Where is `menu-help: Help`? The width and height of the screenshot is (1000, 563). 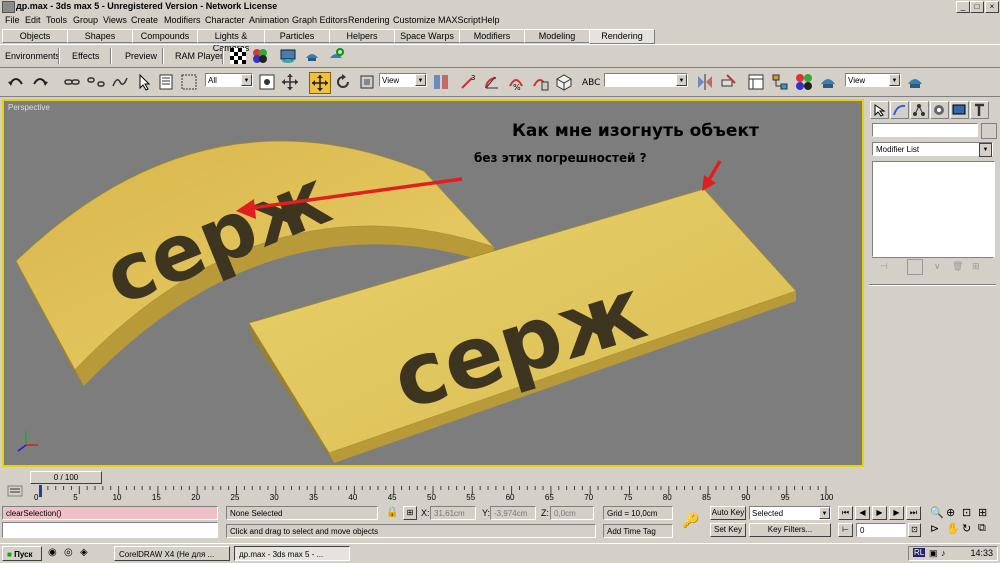
menu-help: Help is located at coordinates (490, 20).